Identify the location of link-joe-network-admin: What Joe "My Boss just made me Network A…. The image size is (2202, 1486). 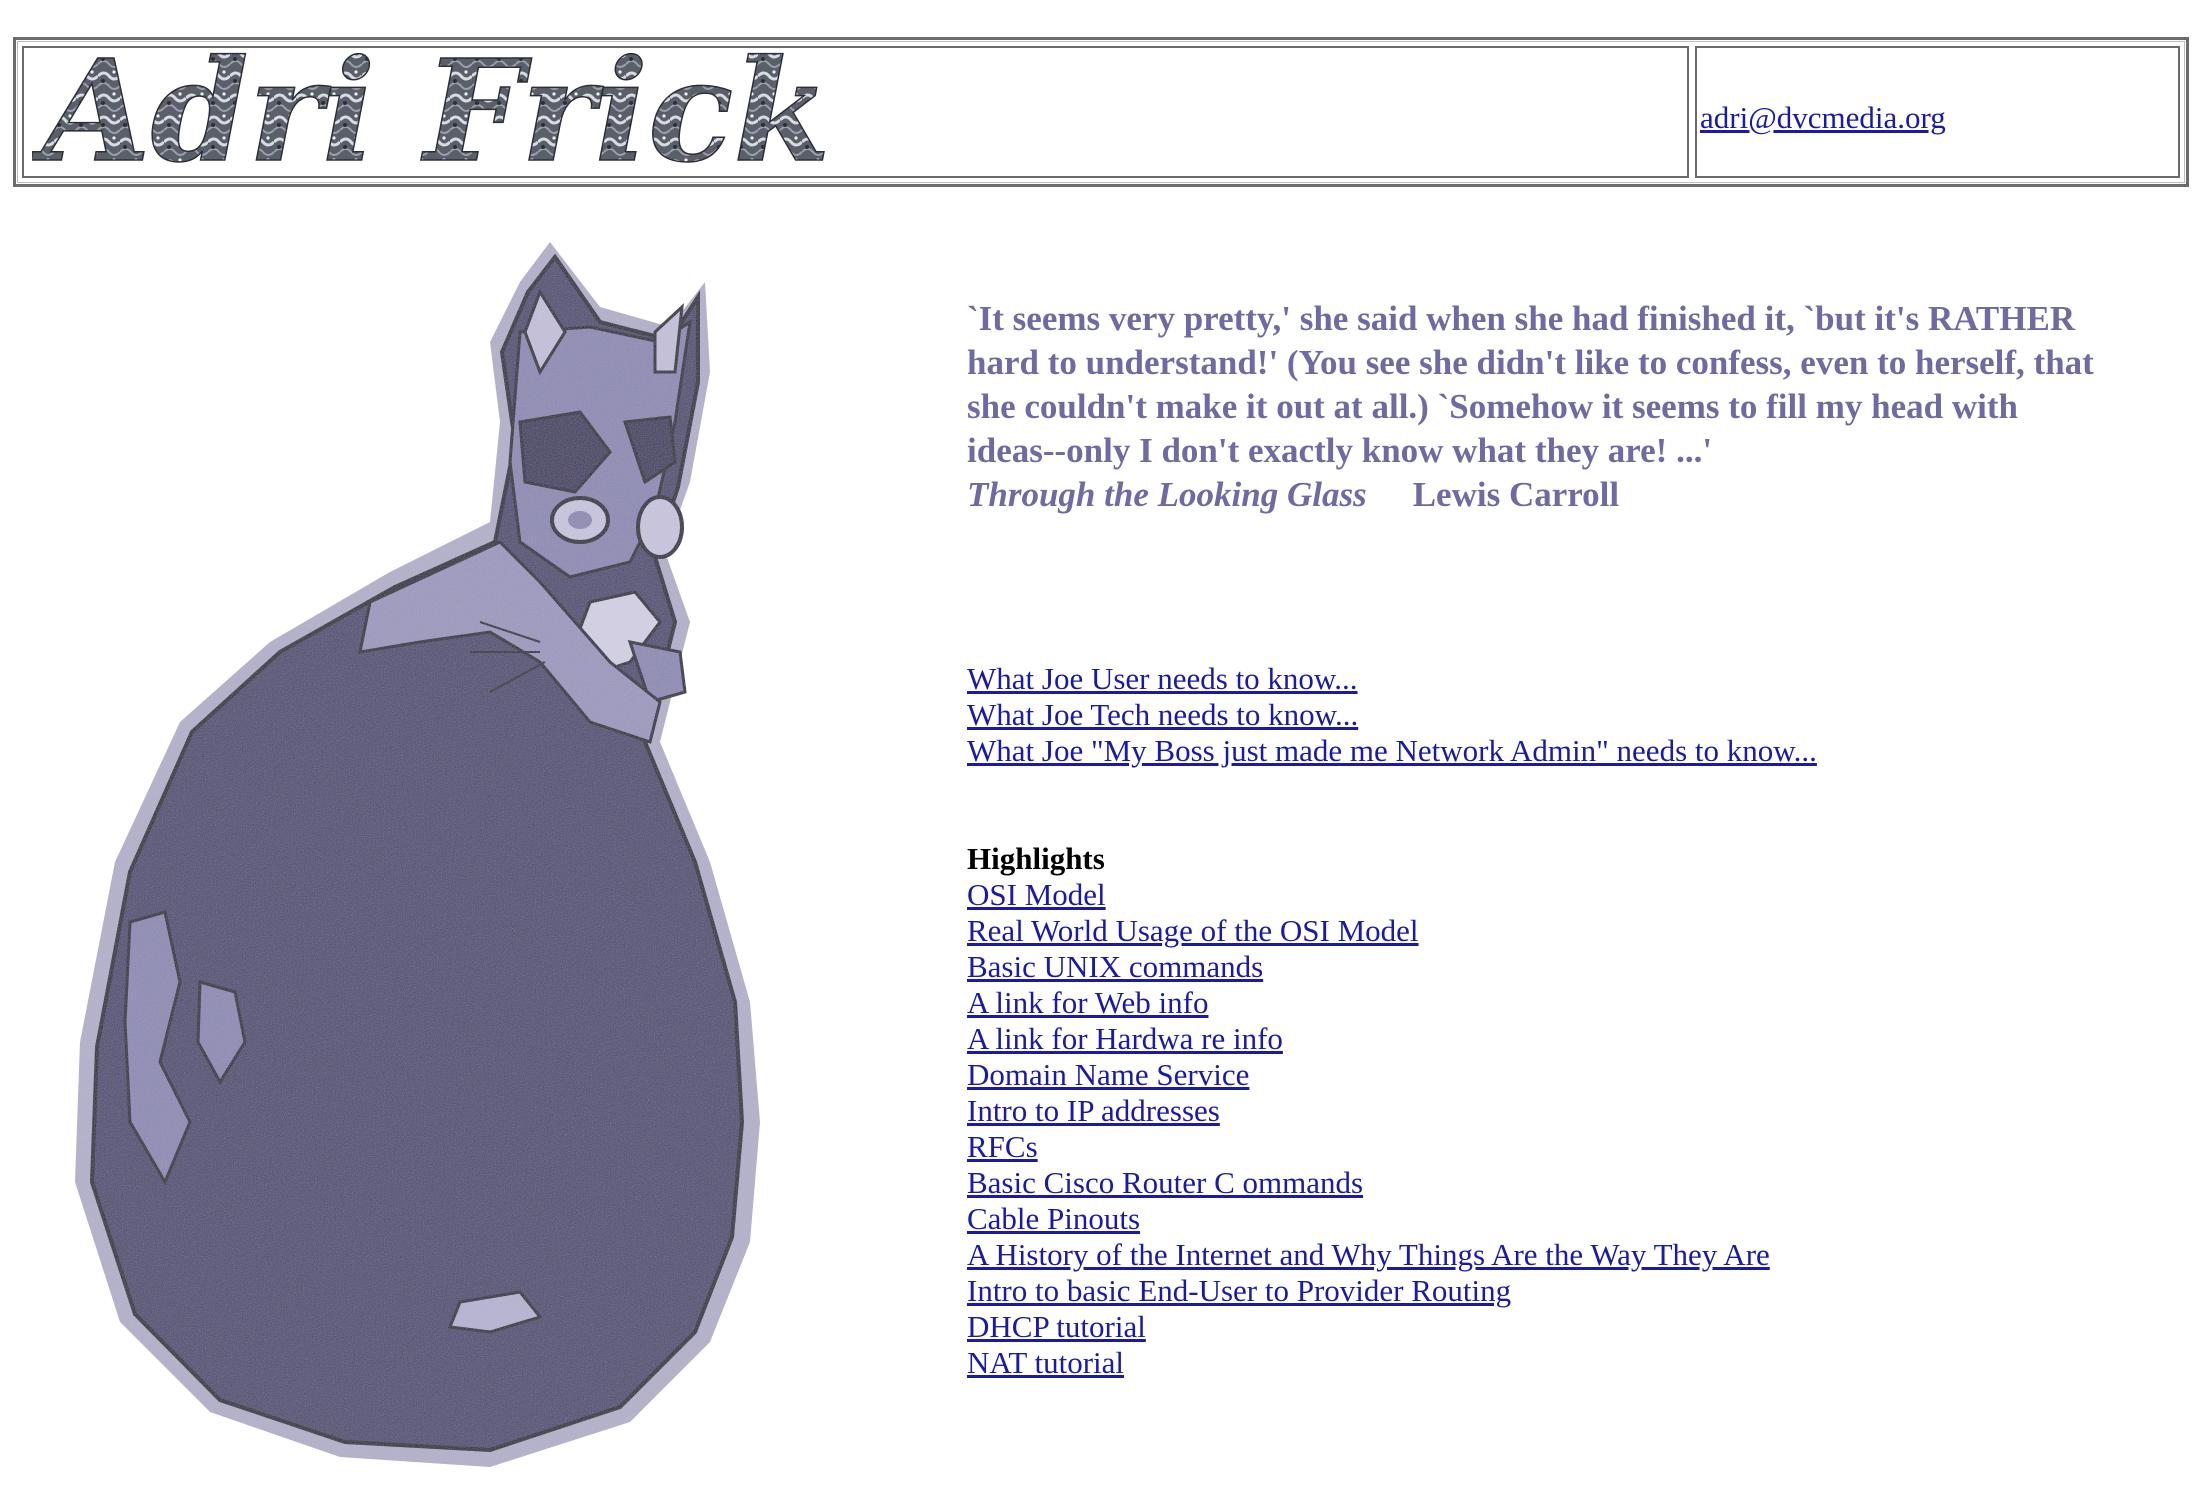
(1392, 751).